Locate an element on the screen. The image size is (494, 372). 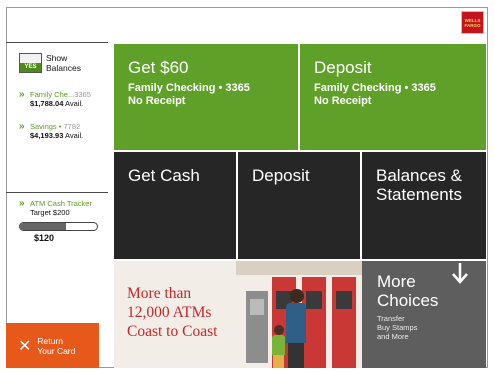
close-icon: ✕ is located at coordinates (25, 346).